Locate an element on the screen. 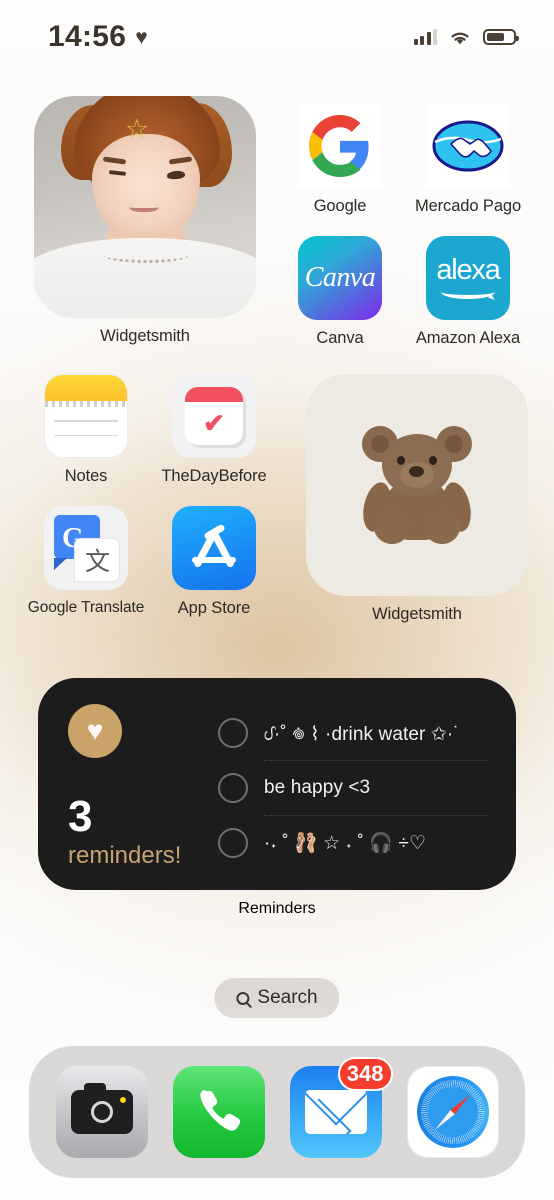 The height and width of the screenshot is (1200, 554). app-notes: Notes is located at coordinates (86, 430).